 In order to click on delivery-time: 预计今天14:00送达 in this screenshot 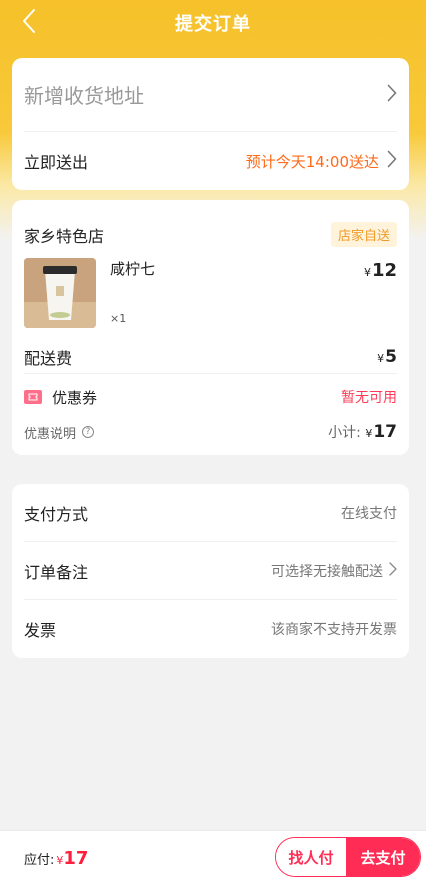, I will do `click(321, 161)`.